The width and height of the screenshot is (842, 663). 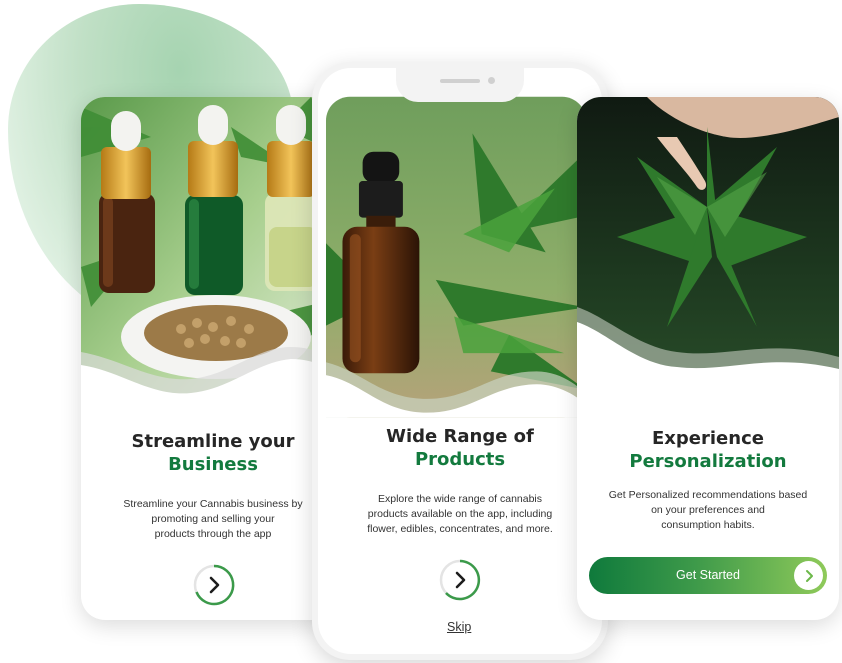 I want to click on phone-notch, so click(x=460, y=85).